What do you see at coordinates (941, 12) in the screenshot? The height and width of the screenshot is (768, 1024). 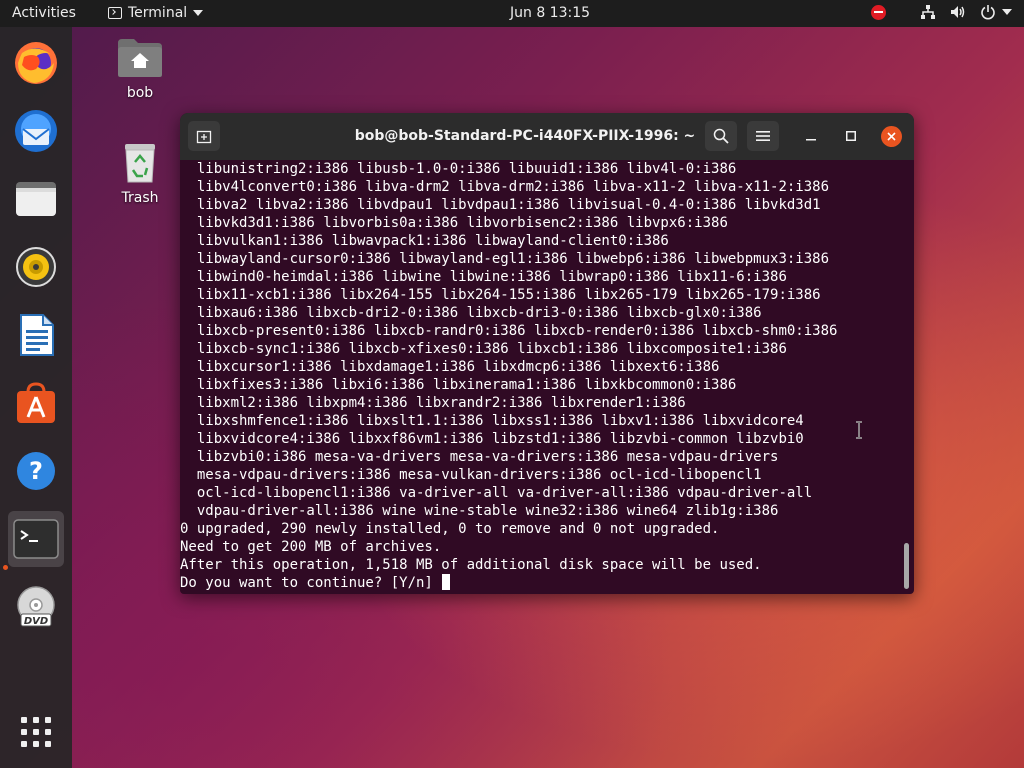 I see `system-tray` at bounding box center [941, 12].